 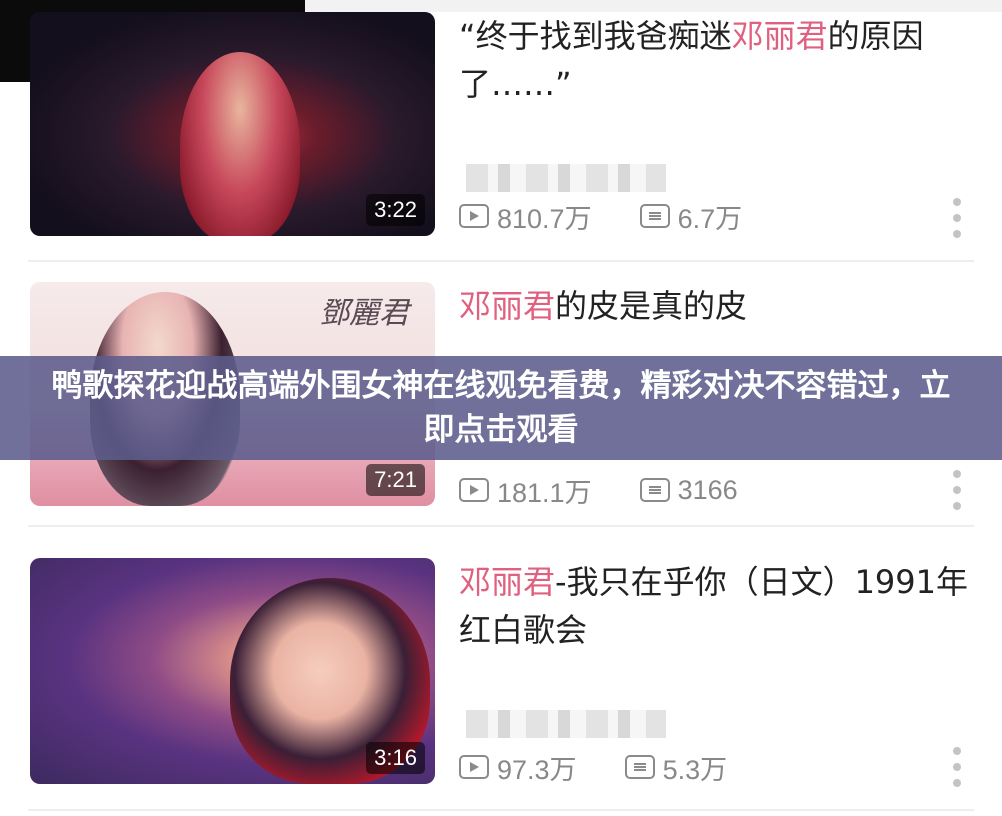 I want to click on video-title: 邓丽君的皮是真的皮, so click(x=714, y=306).